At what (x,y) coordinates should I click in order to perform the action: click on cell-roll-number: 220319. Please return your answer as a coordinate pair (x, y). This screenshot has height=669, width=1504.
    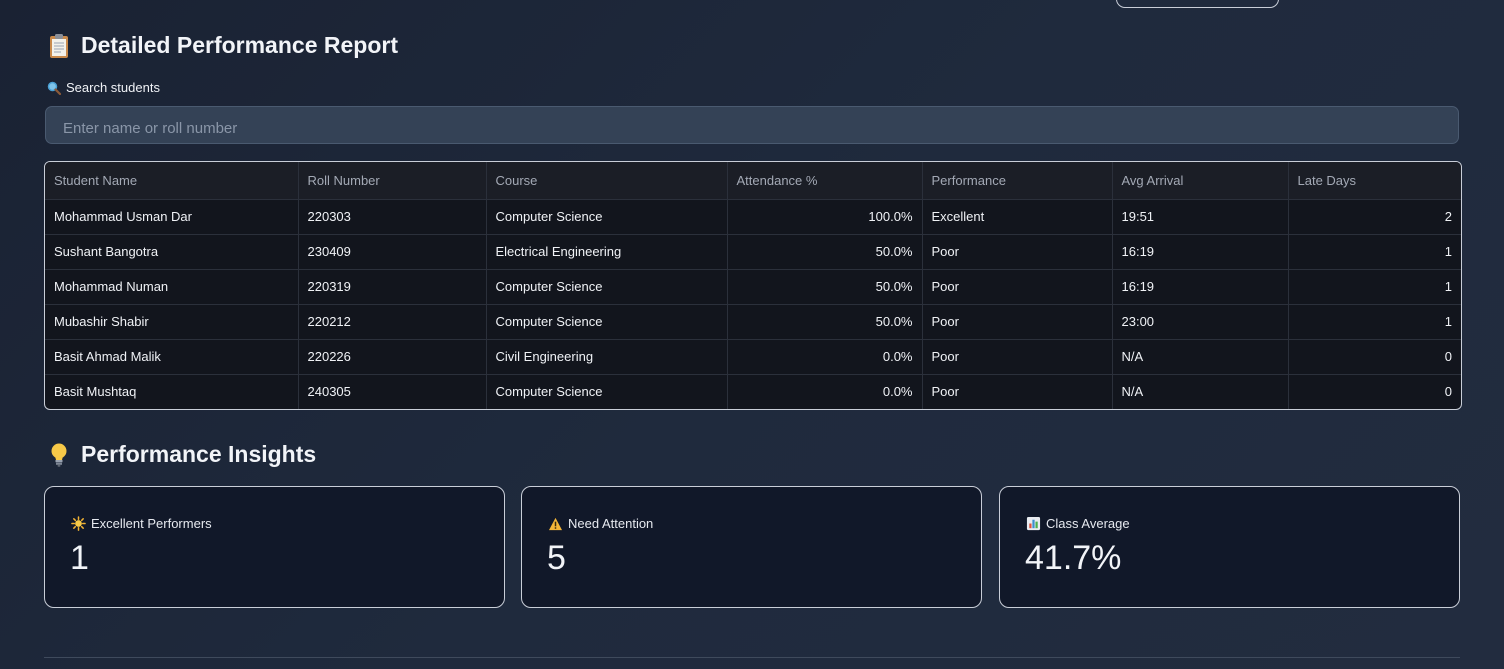
    Looking at the image, I should click on (392, 287).